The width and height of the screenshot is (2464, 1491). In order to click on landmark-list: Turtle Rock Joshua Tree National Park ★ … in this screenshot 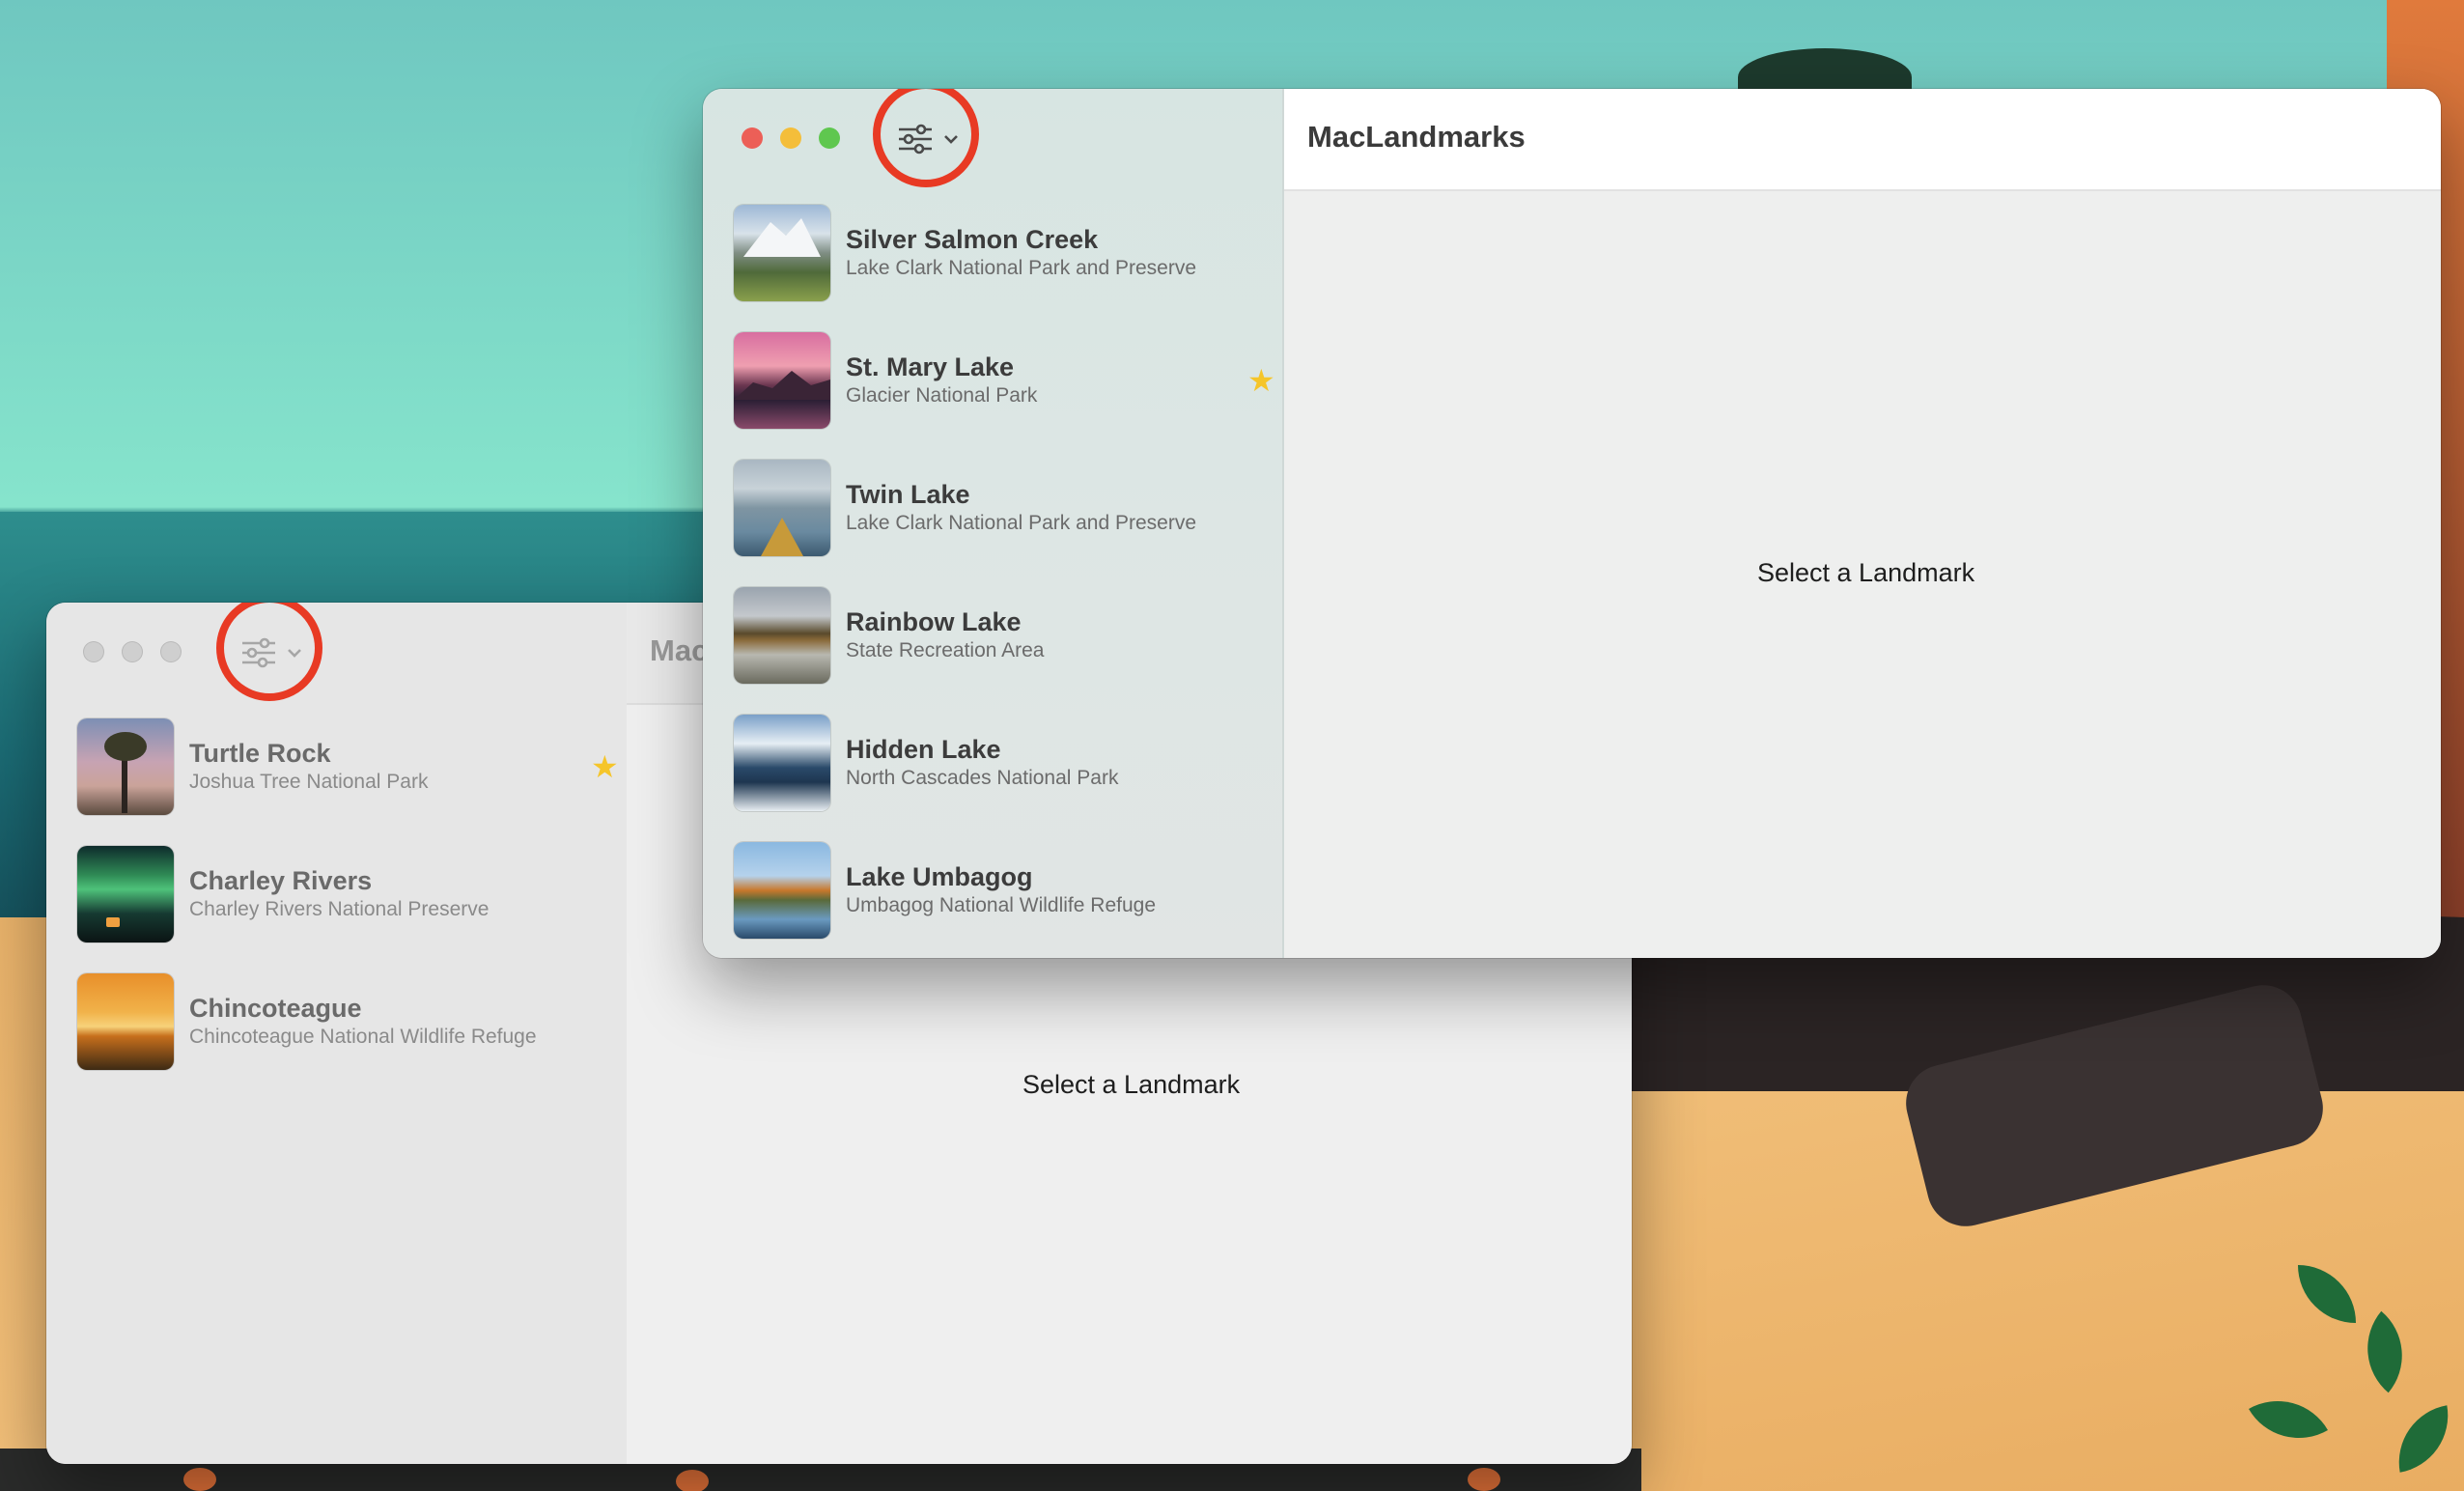, I will do `click(337, 894)`.